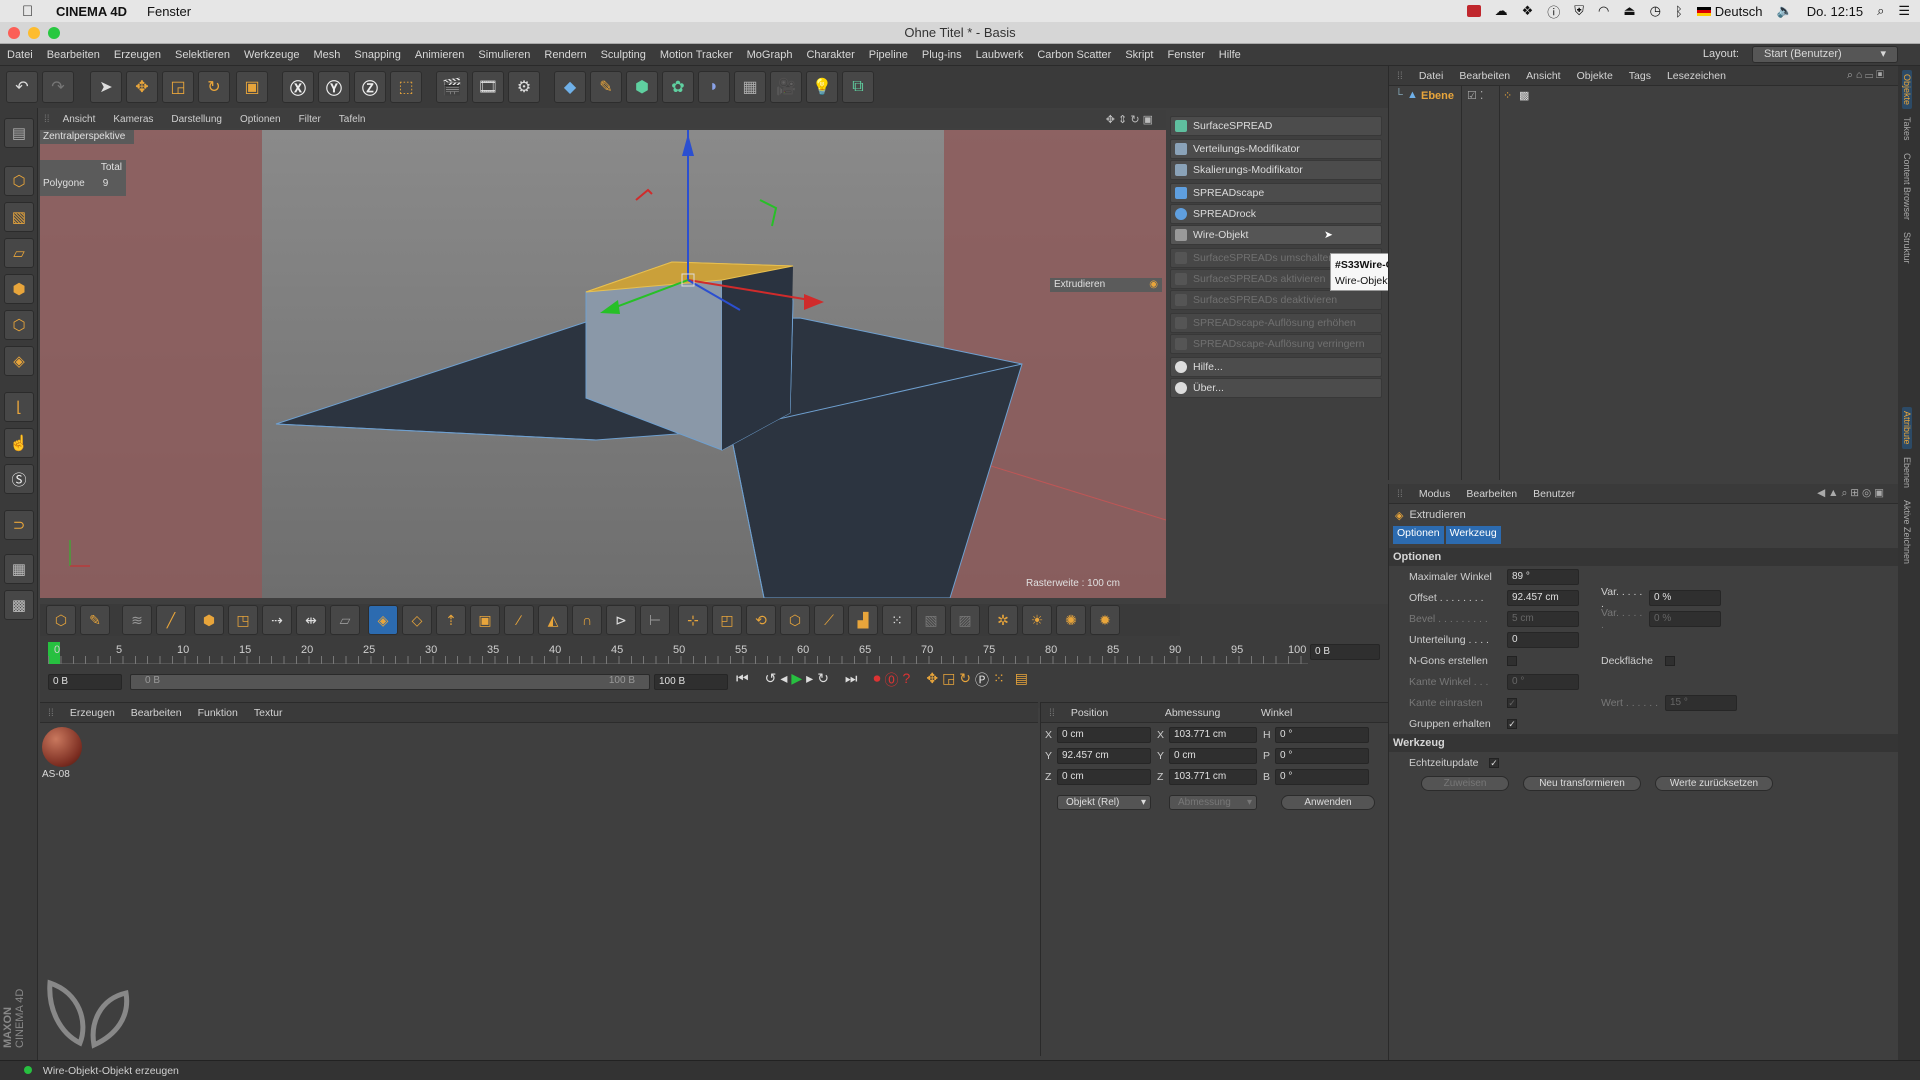 Image resolution: width=1920 pixels, height=1080 pixels. What do you see at coordinates (1696, 76) in the screenshot?
I see `om-menu-lesezeichen: Lesezeichen` at bounding box center [1696, 76].